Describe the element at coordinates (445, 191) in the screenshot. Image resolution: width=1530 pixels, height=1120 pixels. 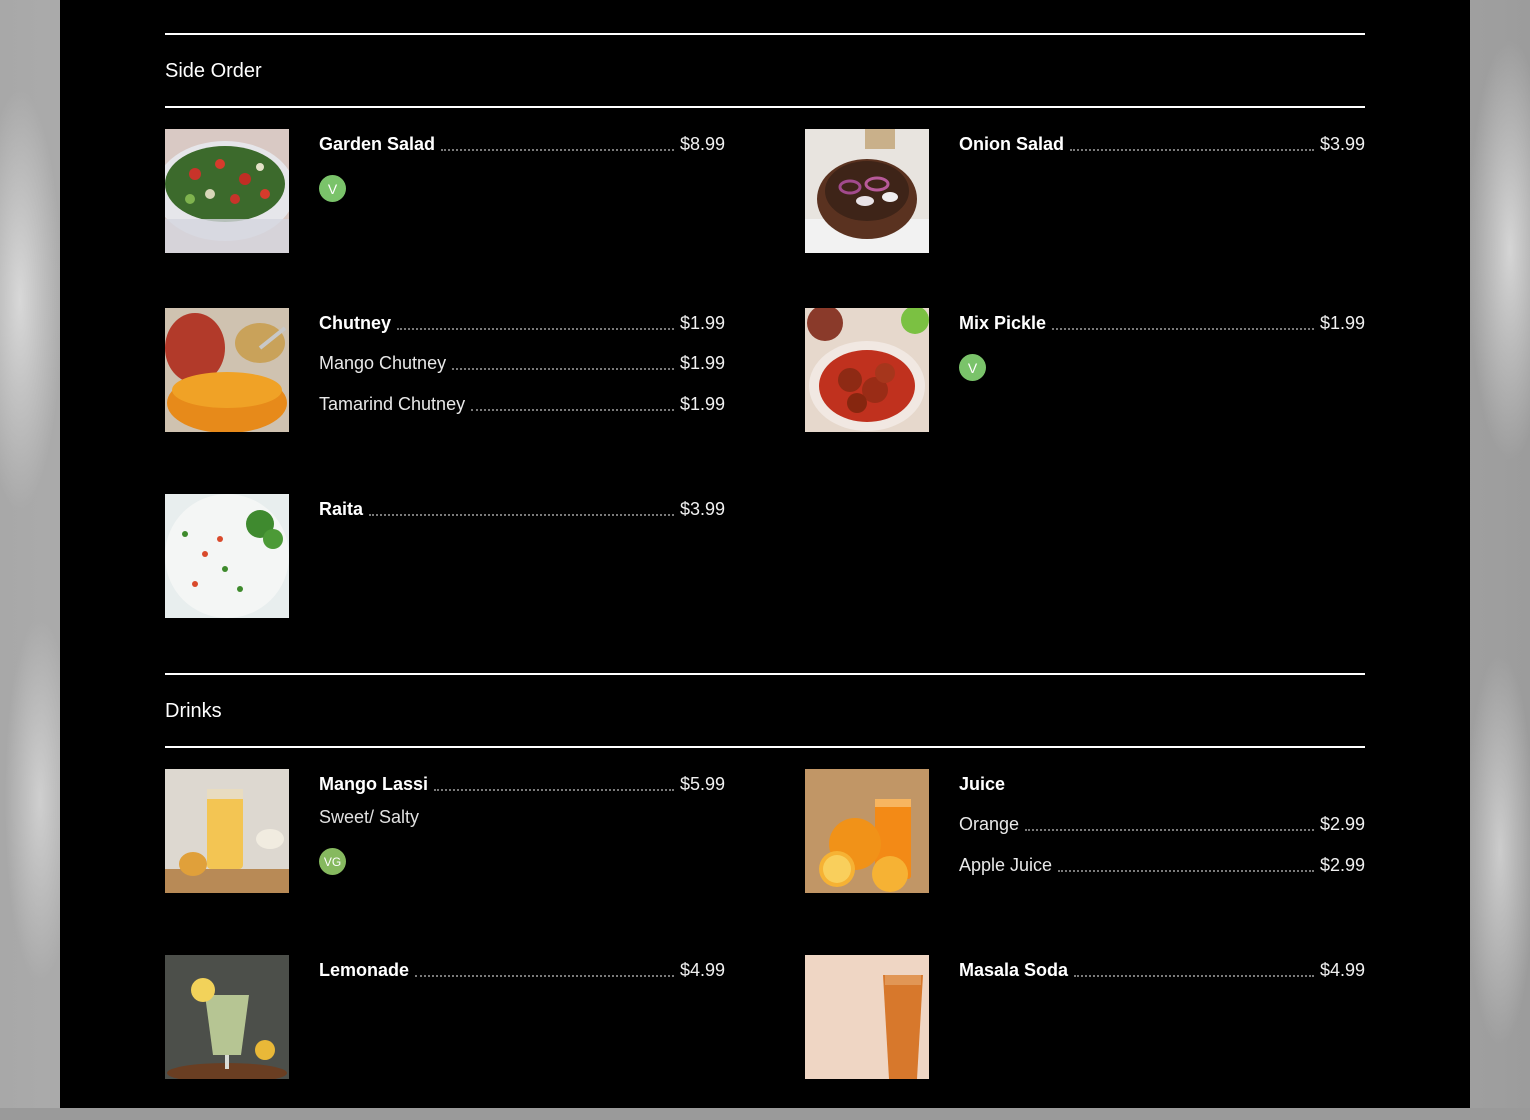
I see `menu-item-garden-salad: Garden Salad $8.99 V` at that location.